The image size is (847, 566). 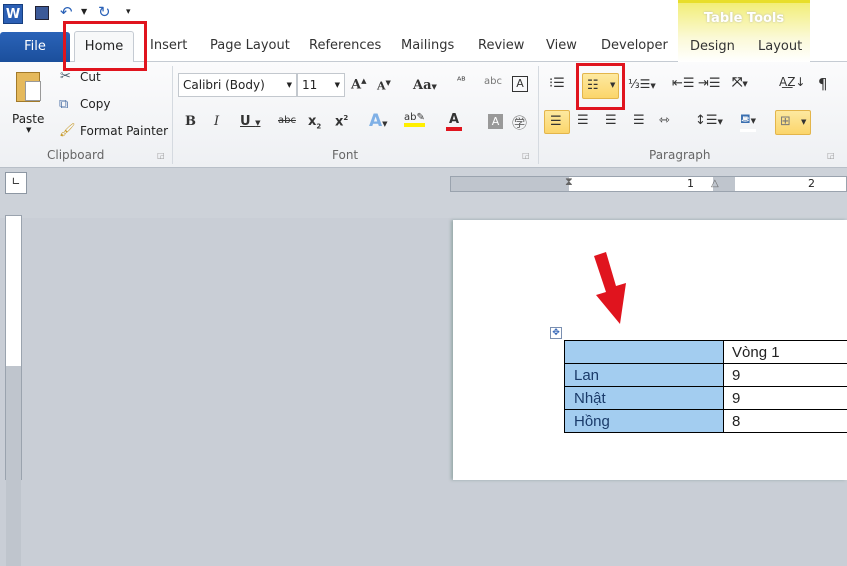 What do you see at coordinates (90, 77) in the screenshot?
I see `cut-button: Cut` at bounding box center [90, 77].